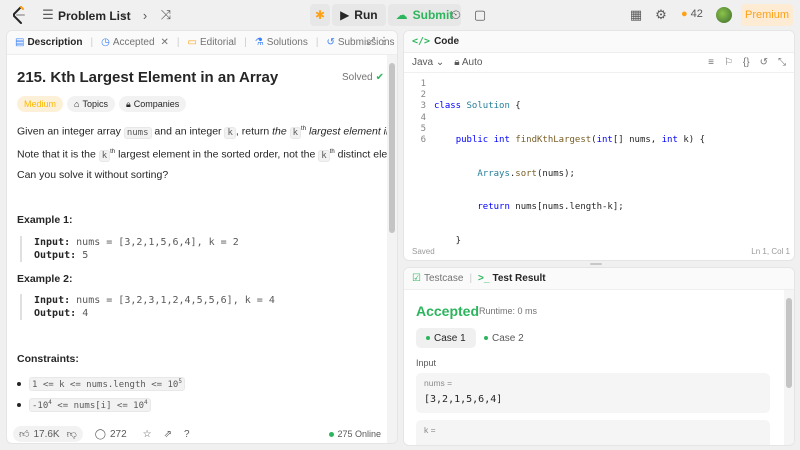  What do you see at coordinates (72, 434) in the screenshot?
I see `thumbs-down-icon: 👎︎` at bounding box center [72, 434].